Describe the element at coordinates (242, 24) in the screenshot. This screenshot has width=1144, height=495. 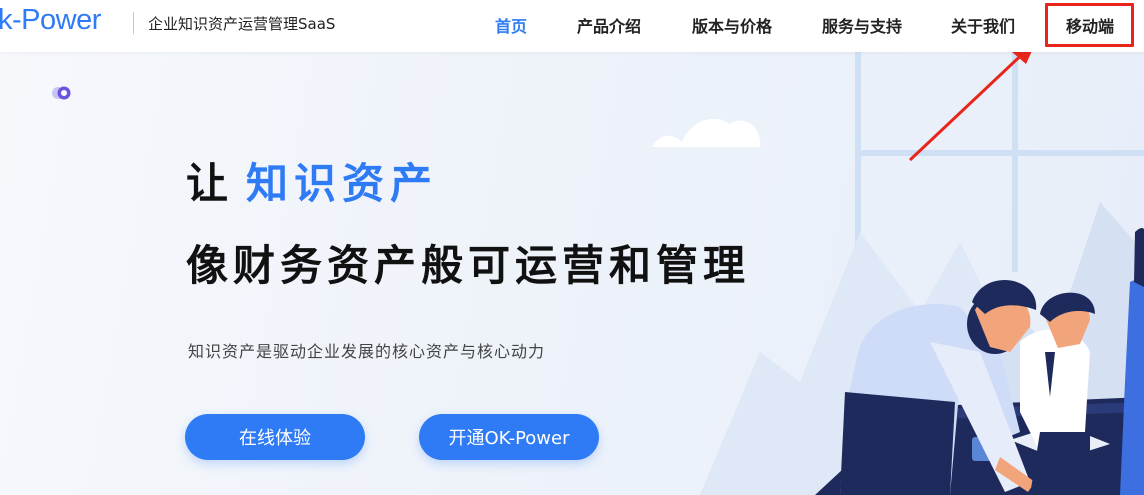
I see `tagline: 企业知识资产运营管理SaaS` at that location.